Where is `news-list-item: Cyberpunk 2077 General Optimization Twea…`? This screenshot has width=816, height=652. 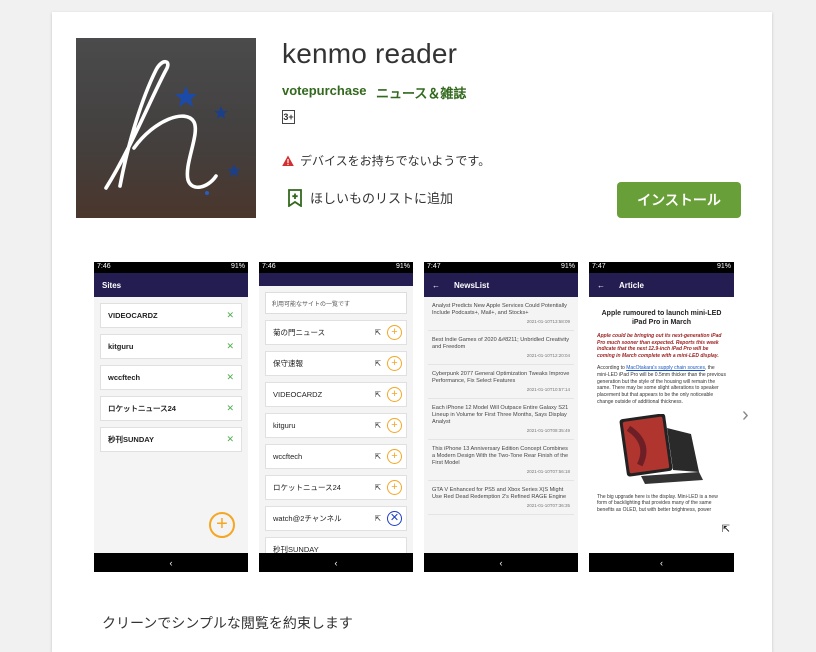
news-list-item: Cyberpunk 2077 General Optimization Twea… is located at coordinates (501, 381).